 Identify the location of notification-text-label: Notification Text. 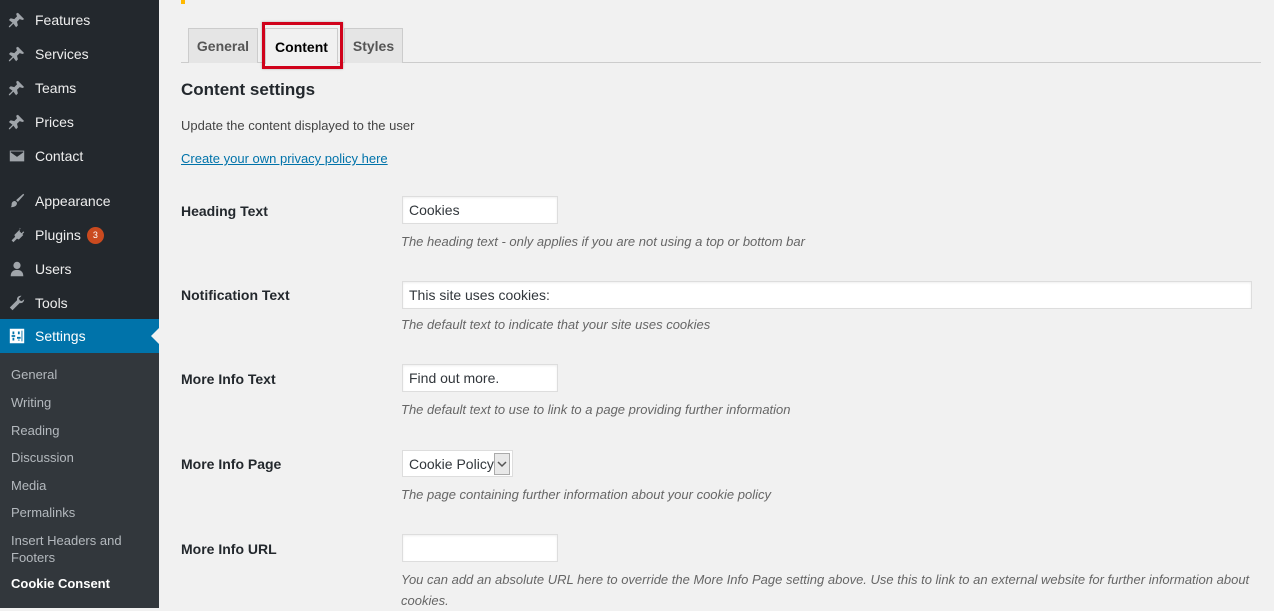
(235, 295).